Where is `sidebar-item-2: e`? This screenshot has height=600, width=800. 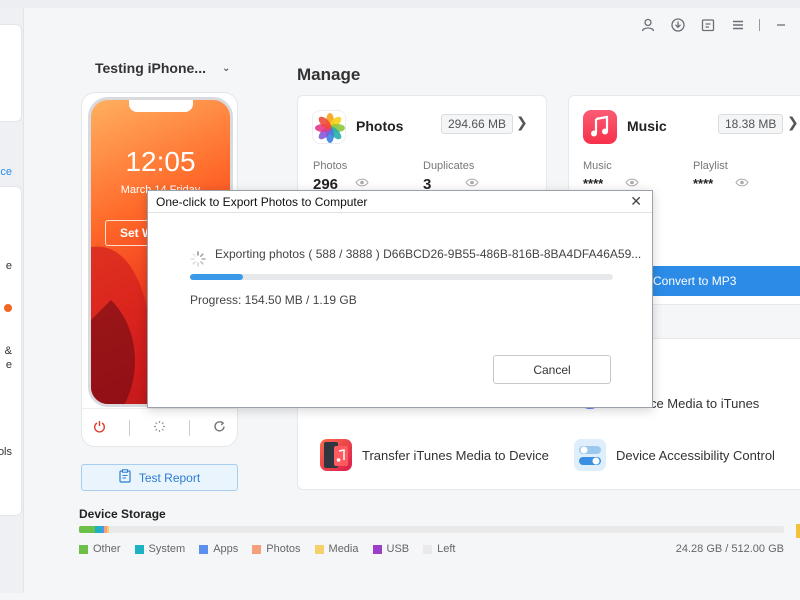
sidebar-item-2: e is located at coordinates (6, 266).